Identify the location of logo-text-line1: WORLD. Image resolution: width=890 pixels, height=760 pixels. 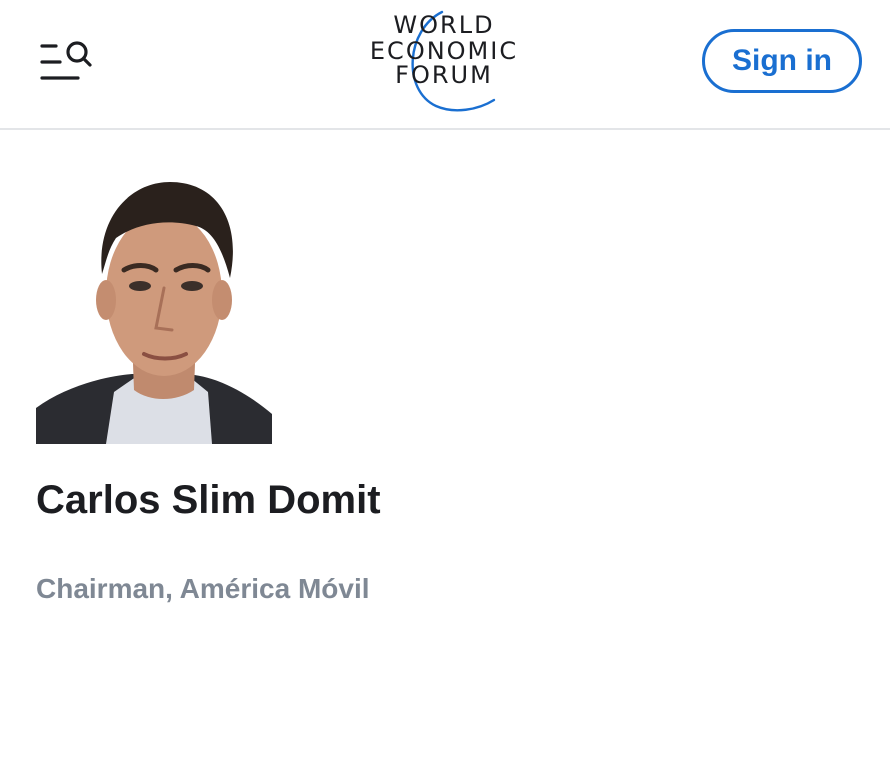
(444, 25).